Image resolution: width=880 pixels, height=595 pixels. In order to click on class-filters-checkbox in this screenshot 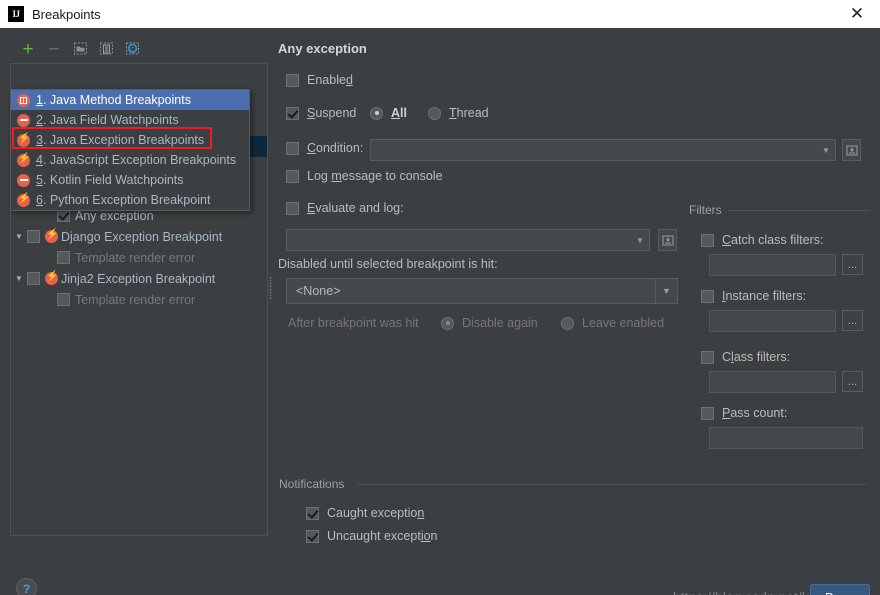, I will do `click(707, 357)`.